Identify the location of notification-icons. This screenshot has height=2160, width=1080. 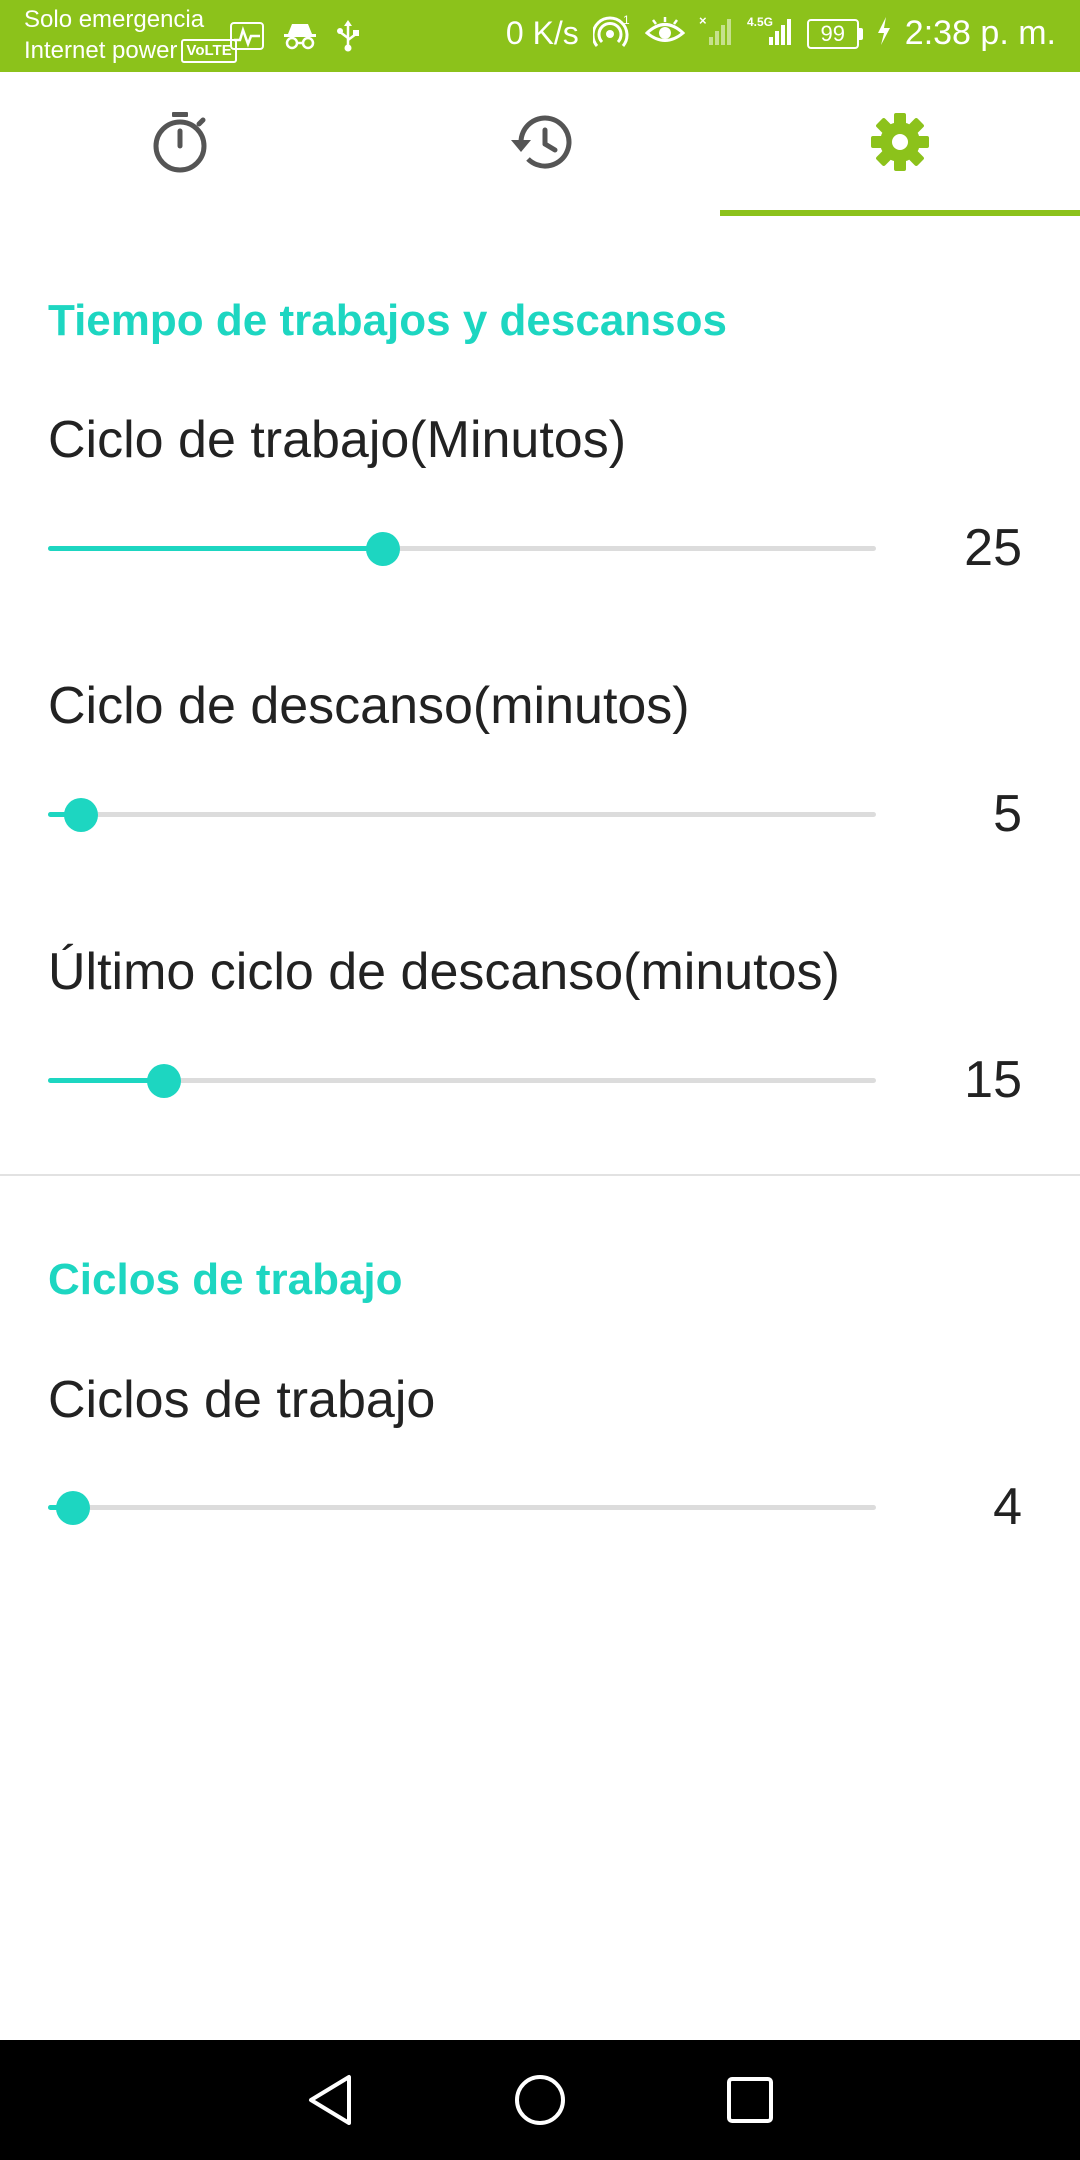
(295, 38).